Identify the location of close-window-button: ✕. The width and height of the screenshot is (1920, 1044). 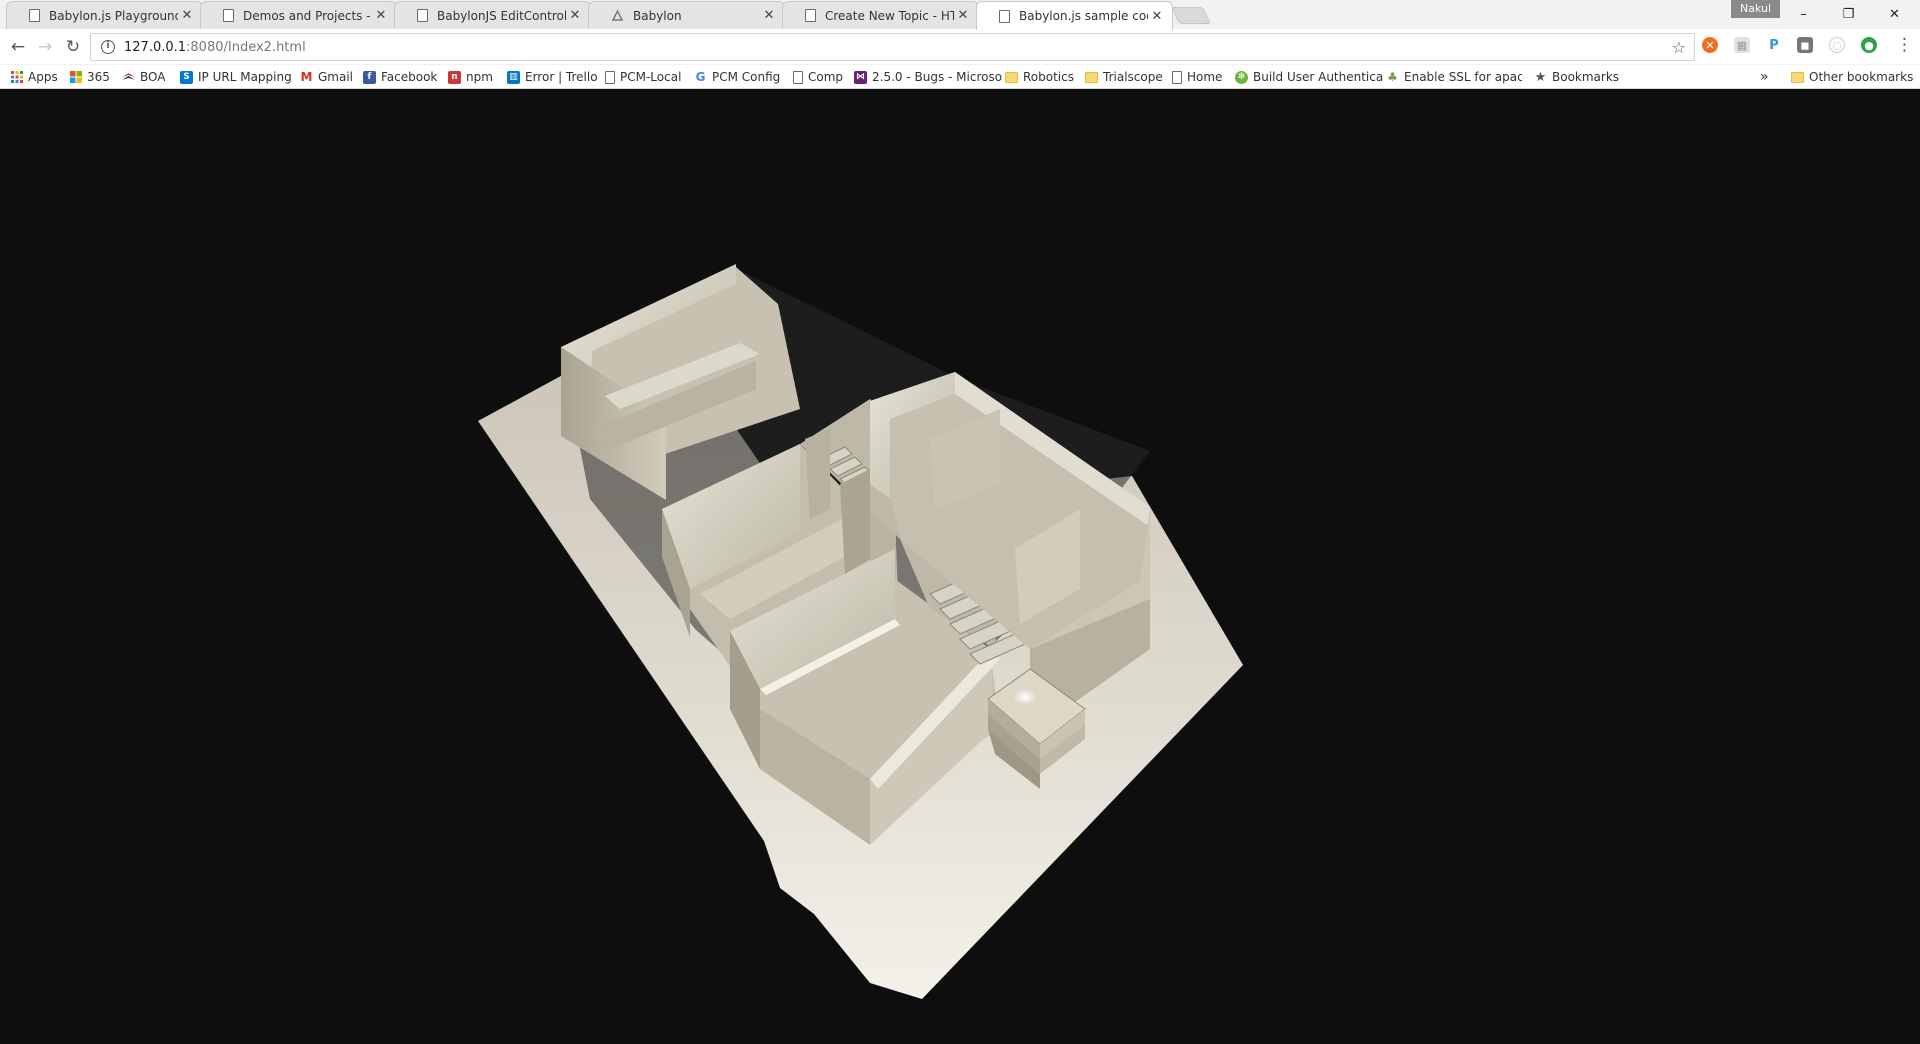
(1894, 14).